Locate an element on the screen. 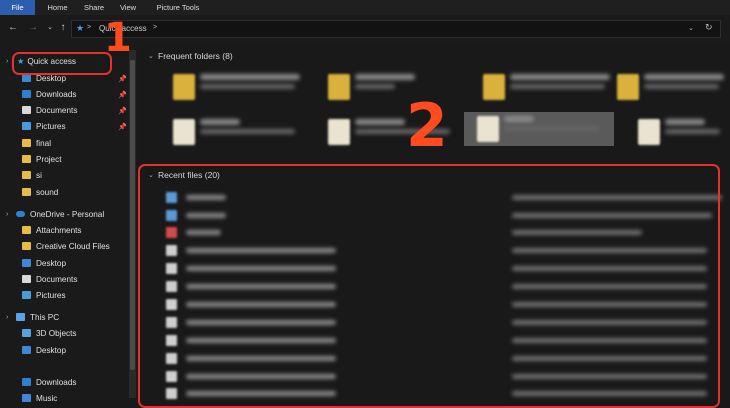 The image size is (730, 408). sidebar-item-documents: Documents is located at coordinates (49, 111).